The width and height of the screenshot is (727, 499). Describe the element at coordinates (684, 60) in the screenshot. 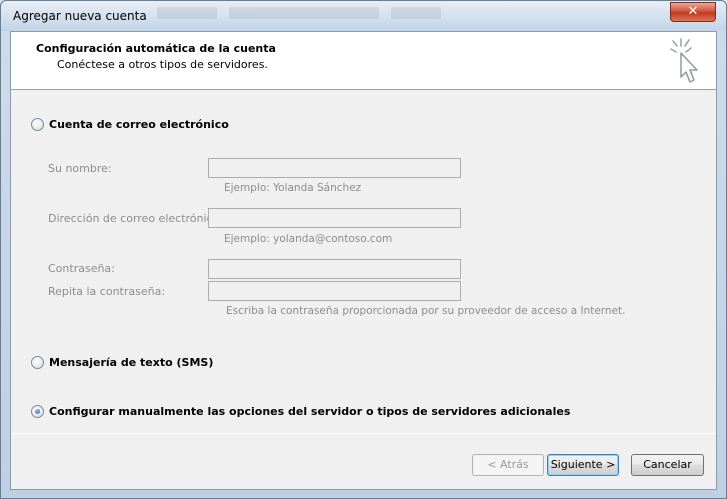

I see `wizard-cursor-icon` at that location.